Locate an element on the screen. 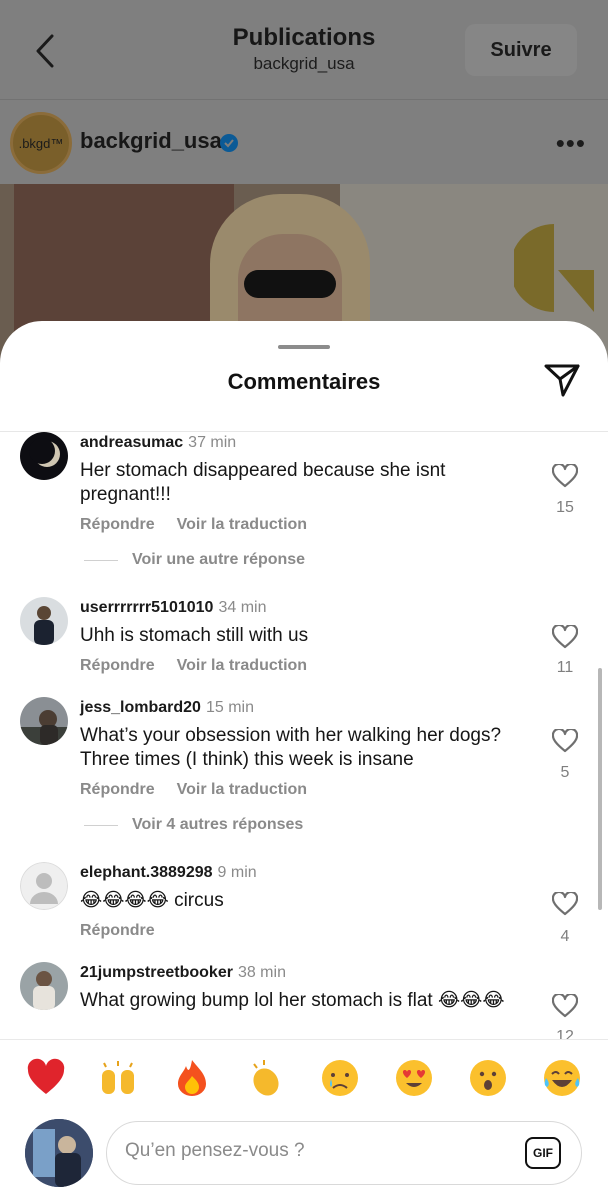  like-count: 5 is located at coordinates (565, 772).